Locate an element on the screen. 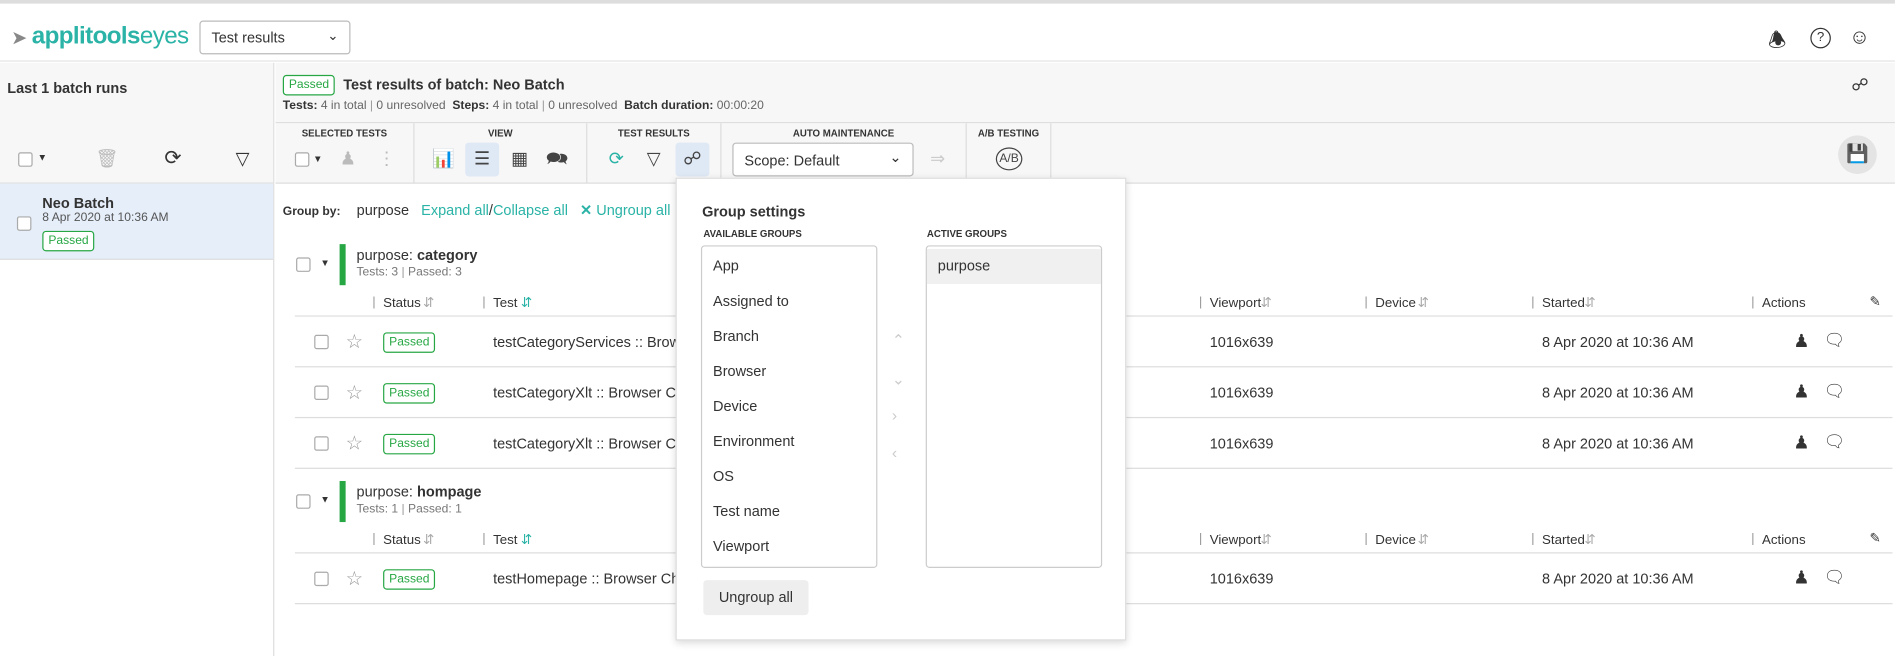  group-icon: ☍ is located at coordinates (692, 159).